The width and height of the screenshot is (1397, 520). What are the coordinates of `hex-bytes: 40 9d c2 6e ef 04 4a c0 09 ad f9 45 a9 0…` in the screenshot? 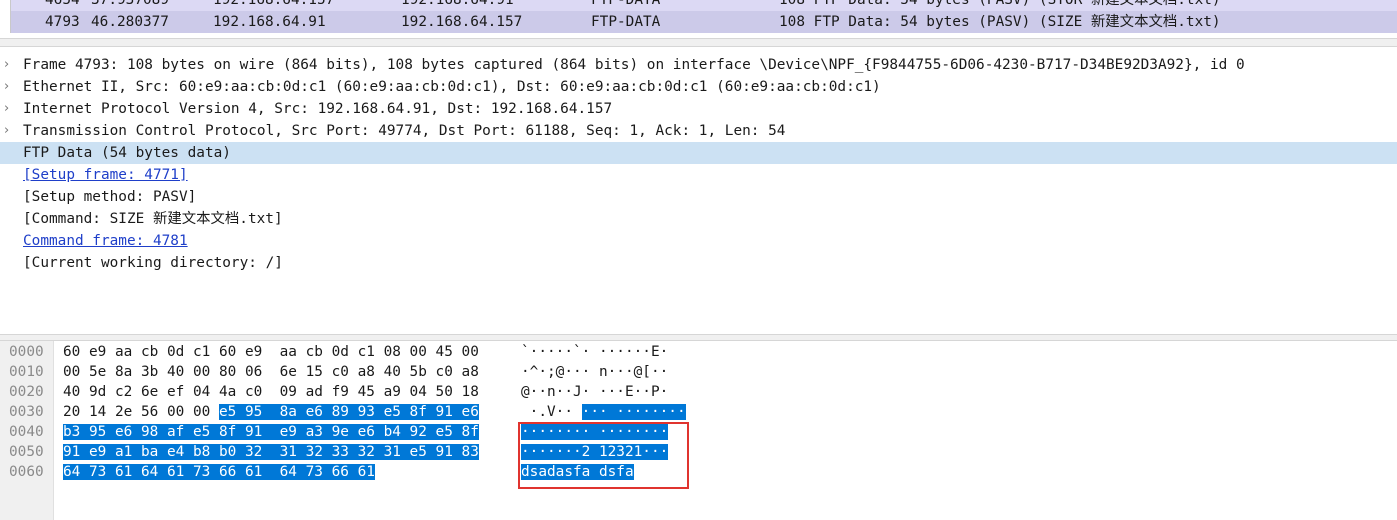 It's located at (271, 392).